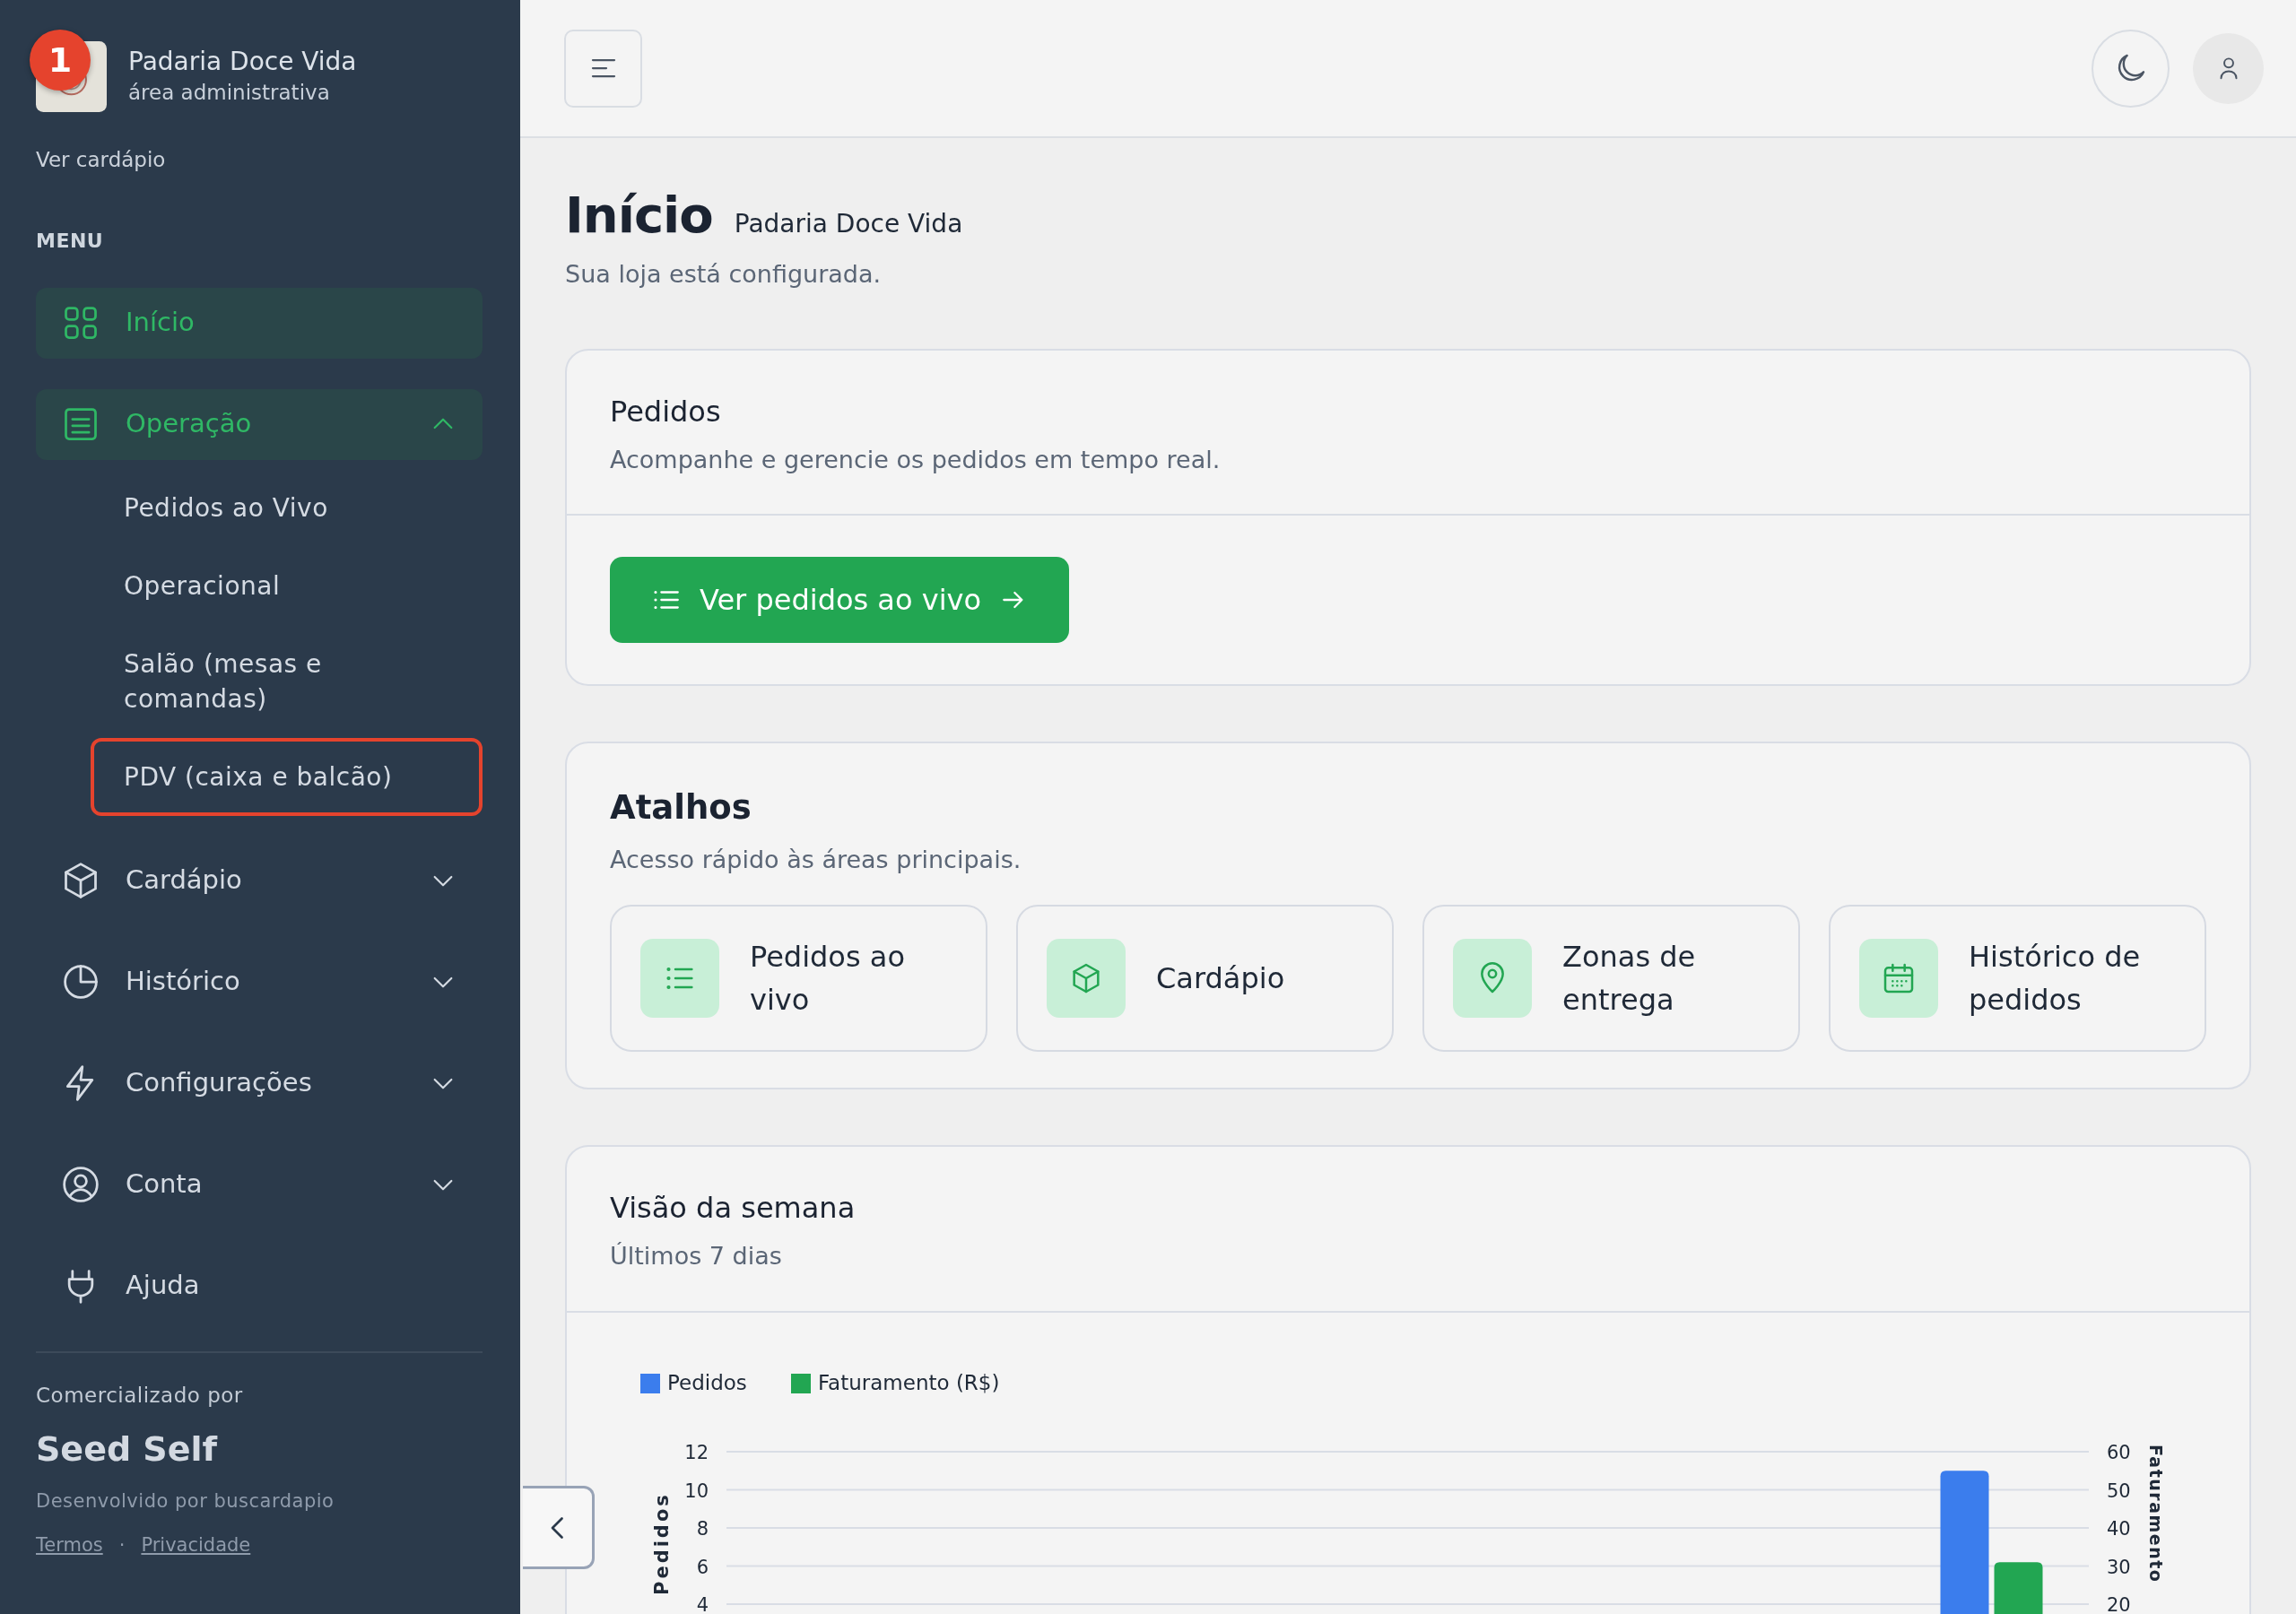  Describe the element at coordinates (259, 323) in the screenshot. I see `sidebar-item: Início` at that location.